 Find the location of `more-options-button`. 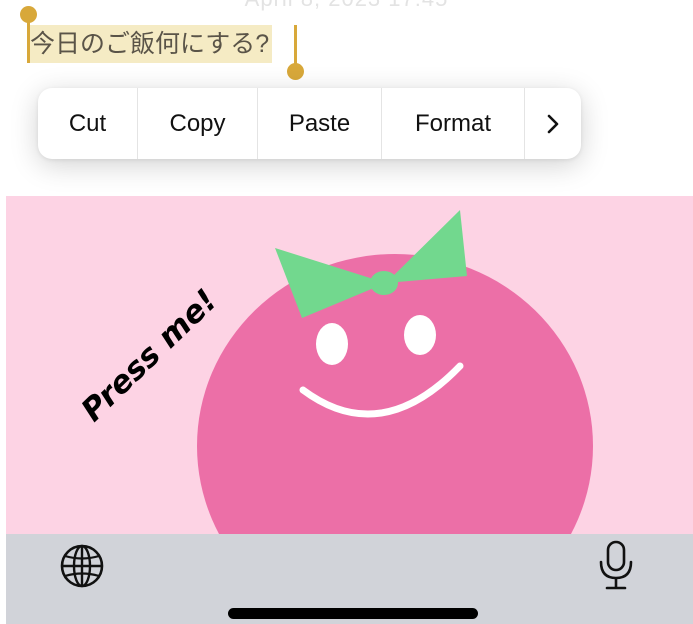

more-options-button is located at coordinates (553, 123).